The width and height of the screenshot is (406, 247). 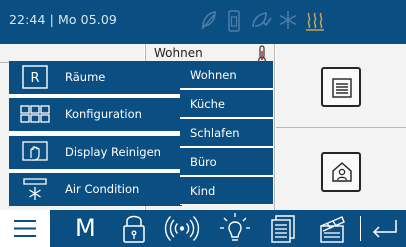 I want to click on room-item-label: Kind, so click(x=203, y=191).